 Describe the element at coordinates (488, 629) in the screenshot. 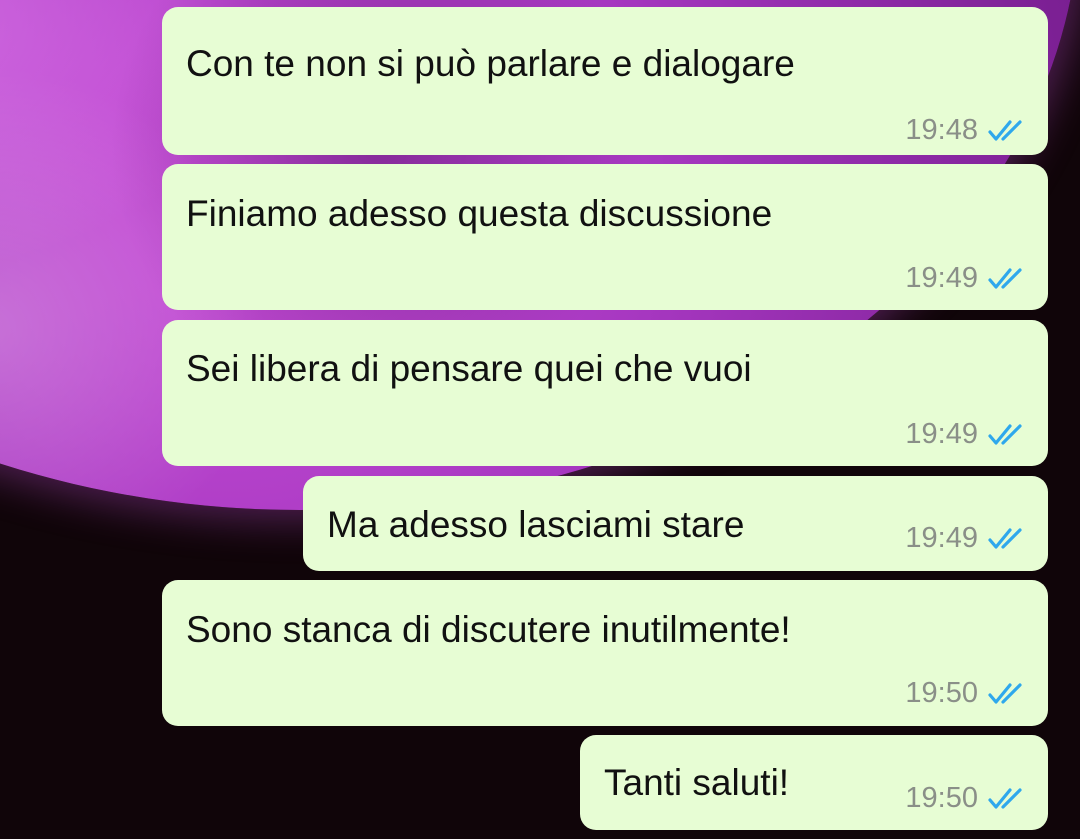

I see `message-text: Sono stanca di discutere inutilmente!` at that location.